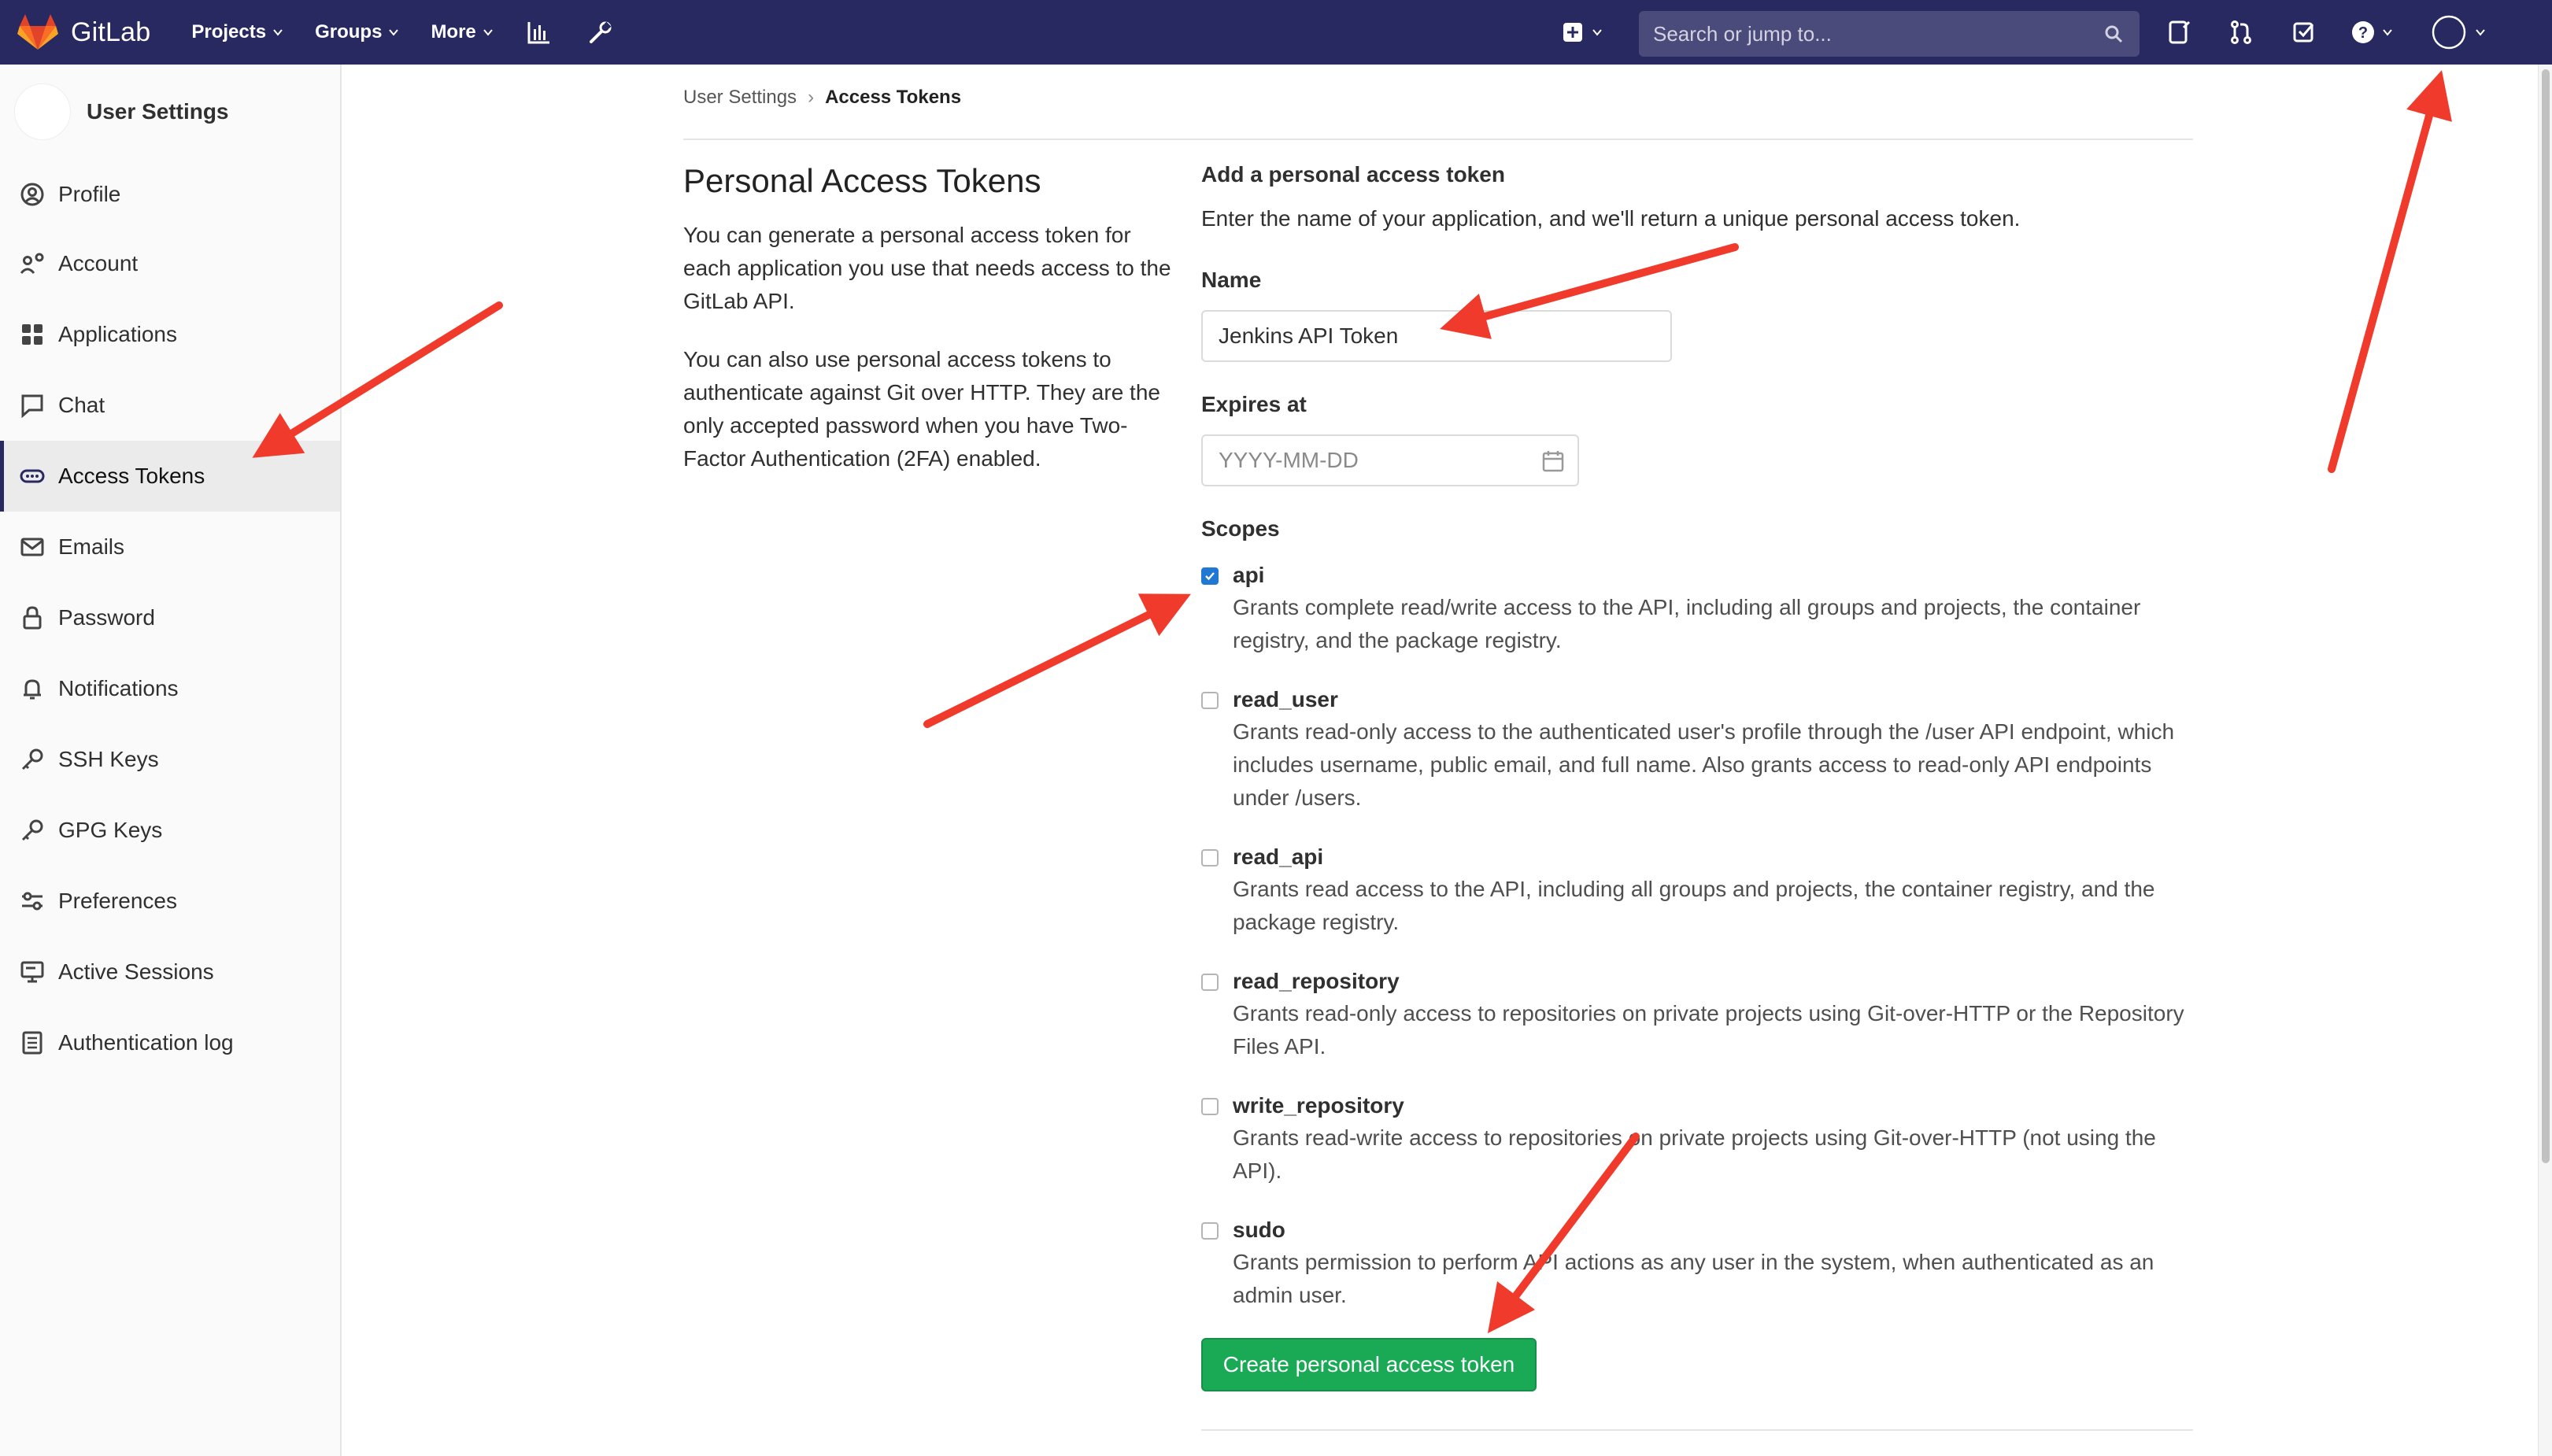 The height and width of the screenshot is (1456, 2552). Describe the element at coordinates (1717, 699) in the screenshot. I see `scope-name: read_user` at that location.